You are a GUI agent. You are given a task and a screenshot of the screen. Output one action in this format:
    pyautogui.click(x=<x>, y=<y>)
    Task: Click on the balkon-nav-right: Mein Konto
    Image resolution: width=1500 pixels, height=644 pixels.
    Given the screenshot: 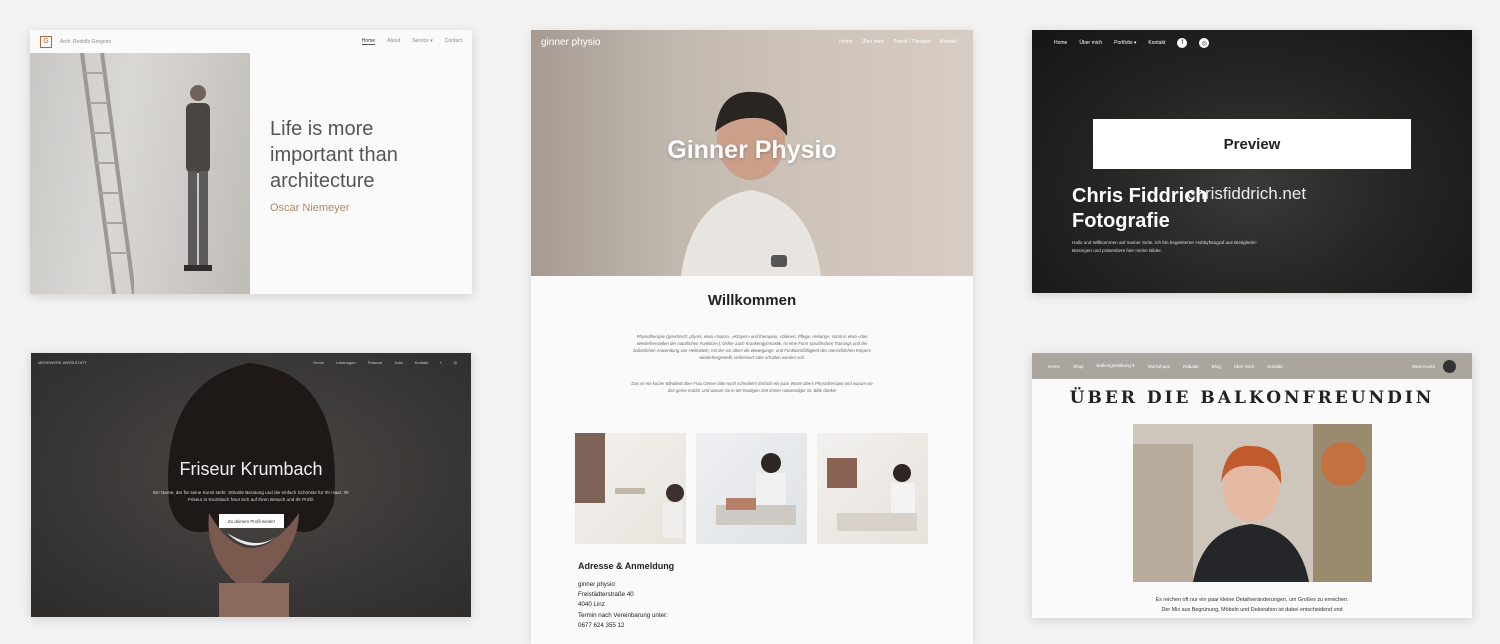 What is the action you would take?
    pyautogui.click(x=1434, y=366)
    